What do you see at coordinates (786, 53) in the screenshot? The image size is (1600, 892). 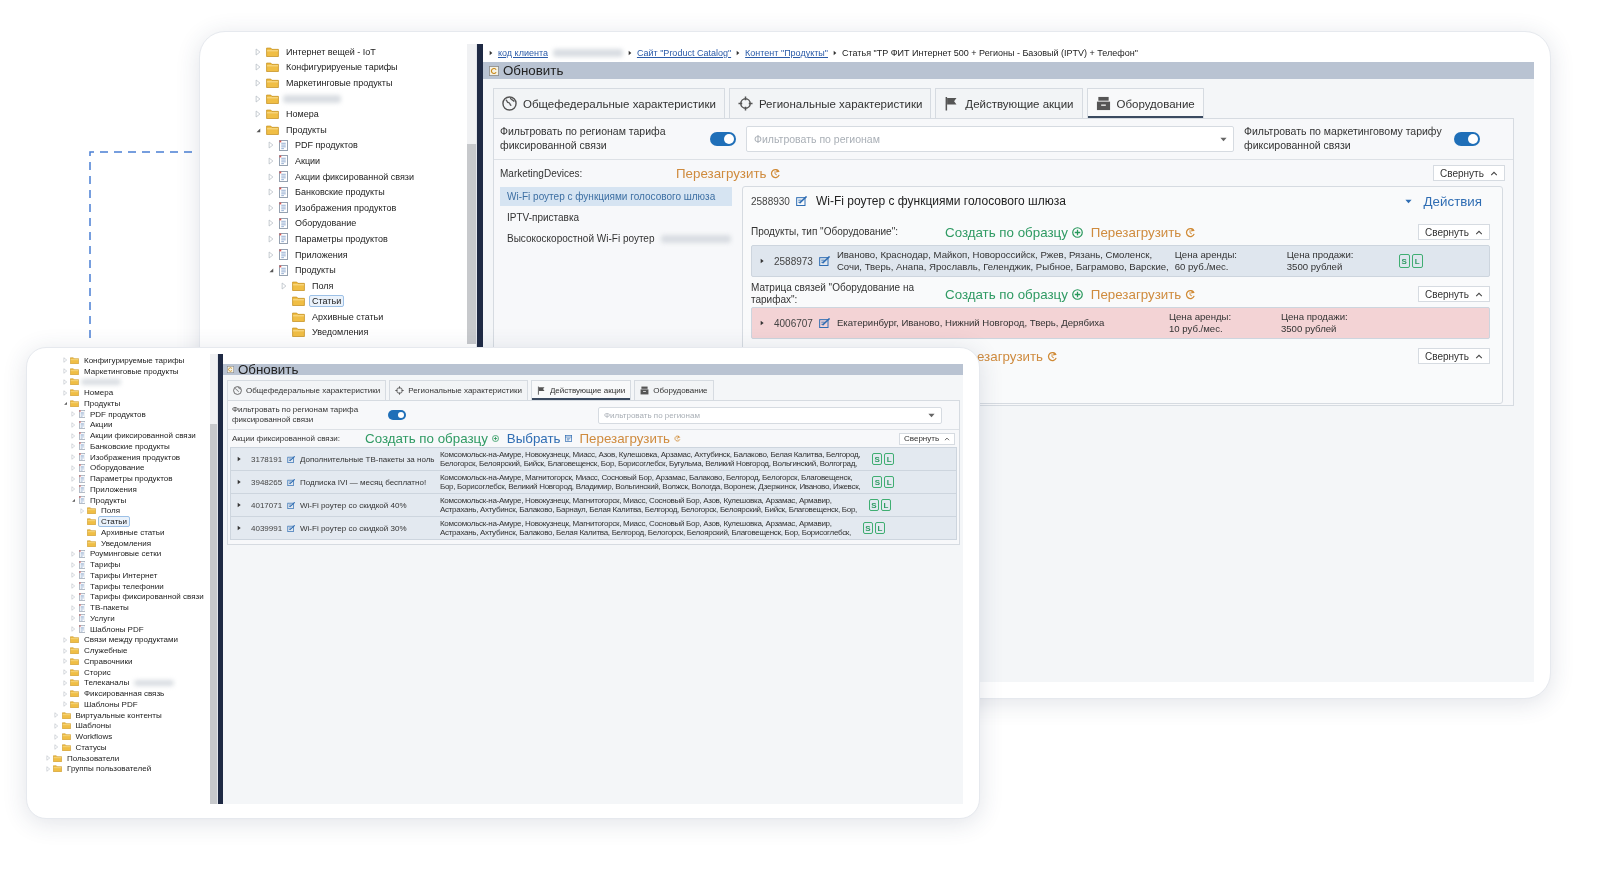 I see `breadcrumb-link: Контент "Продукты"` at bounding box center [786, 53].